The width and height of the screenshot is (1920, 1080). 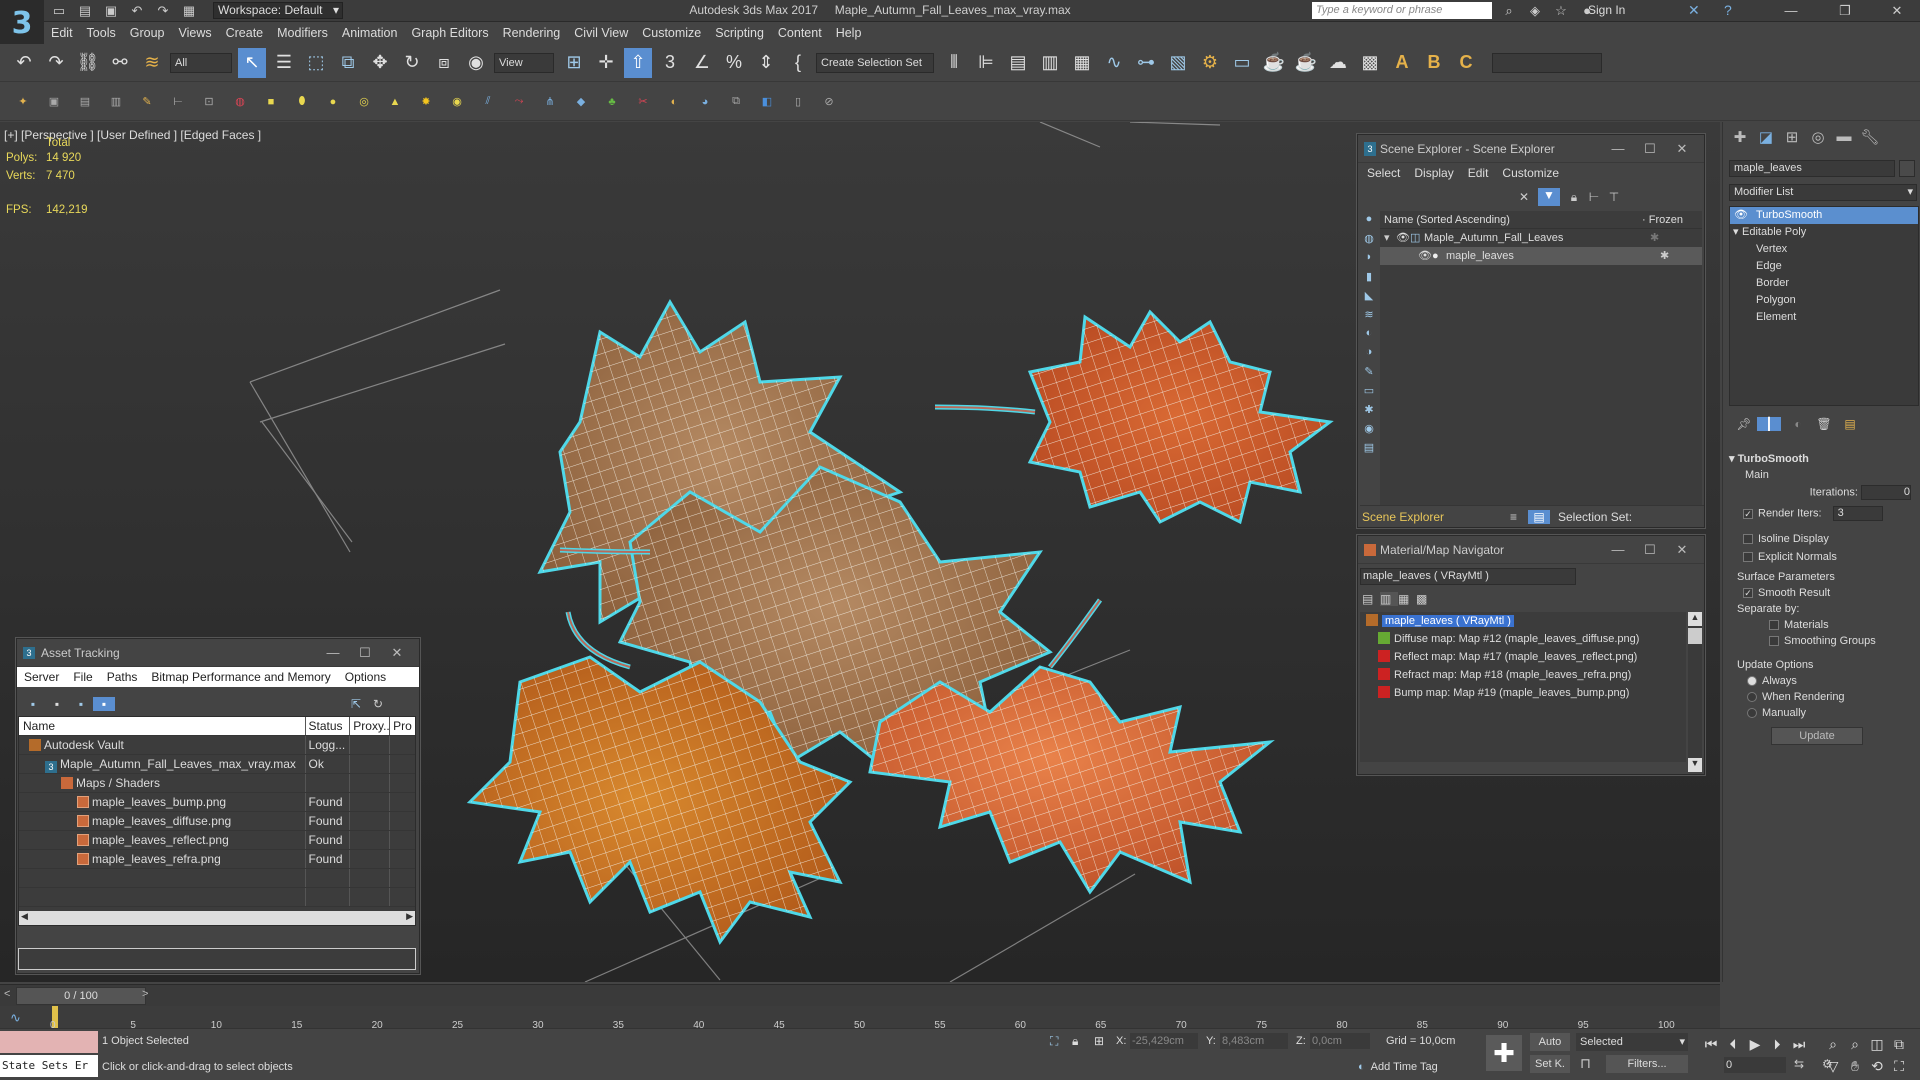 What do you see at coordinates (1664, 256) in the screenshot?
I see `frozen-icon: ✱` at bounding box center [1664, 256].